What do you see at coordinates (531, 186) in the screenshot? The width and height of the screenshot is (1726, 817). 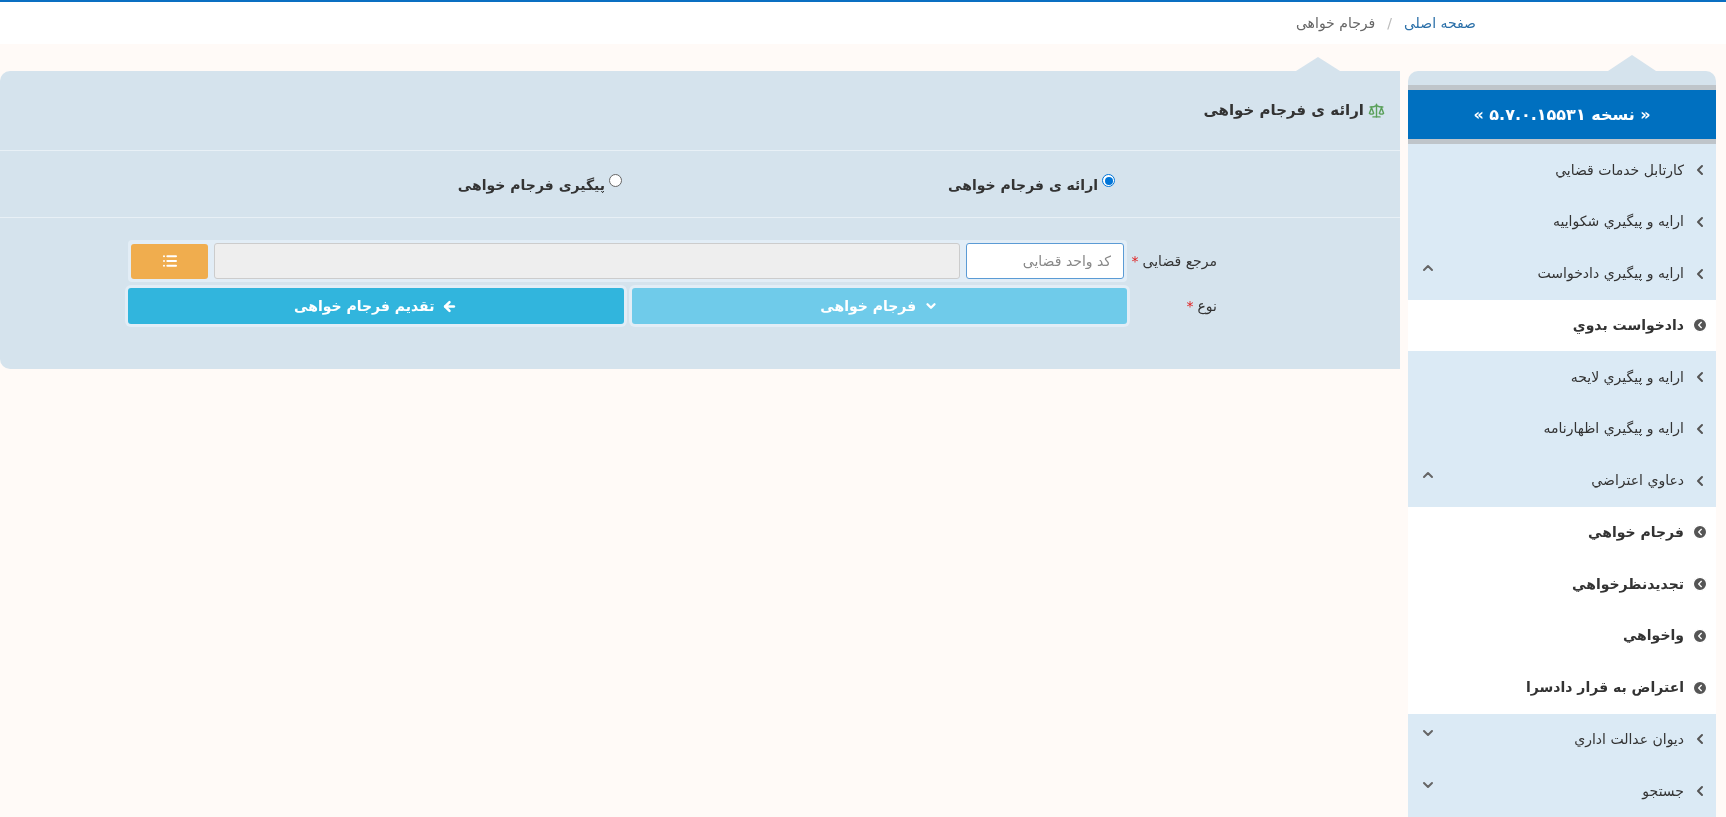 I see `radio-label: پیگیری فرجام خواهی` at bounding box center [531, 186].